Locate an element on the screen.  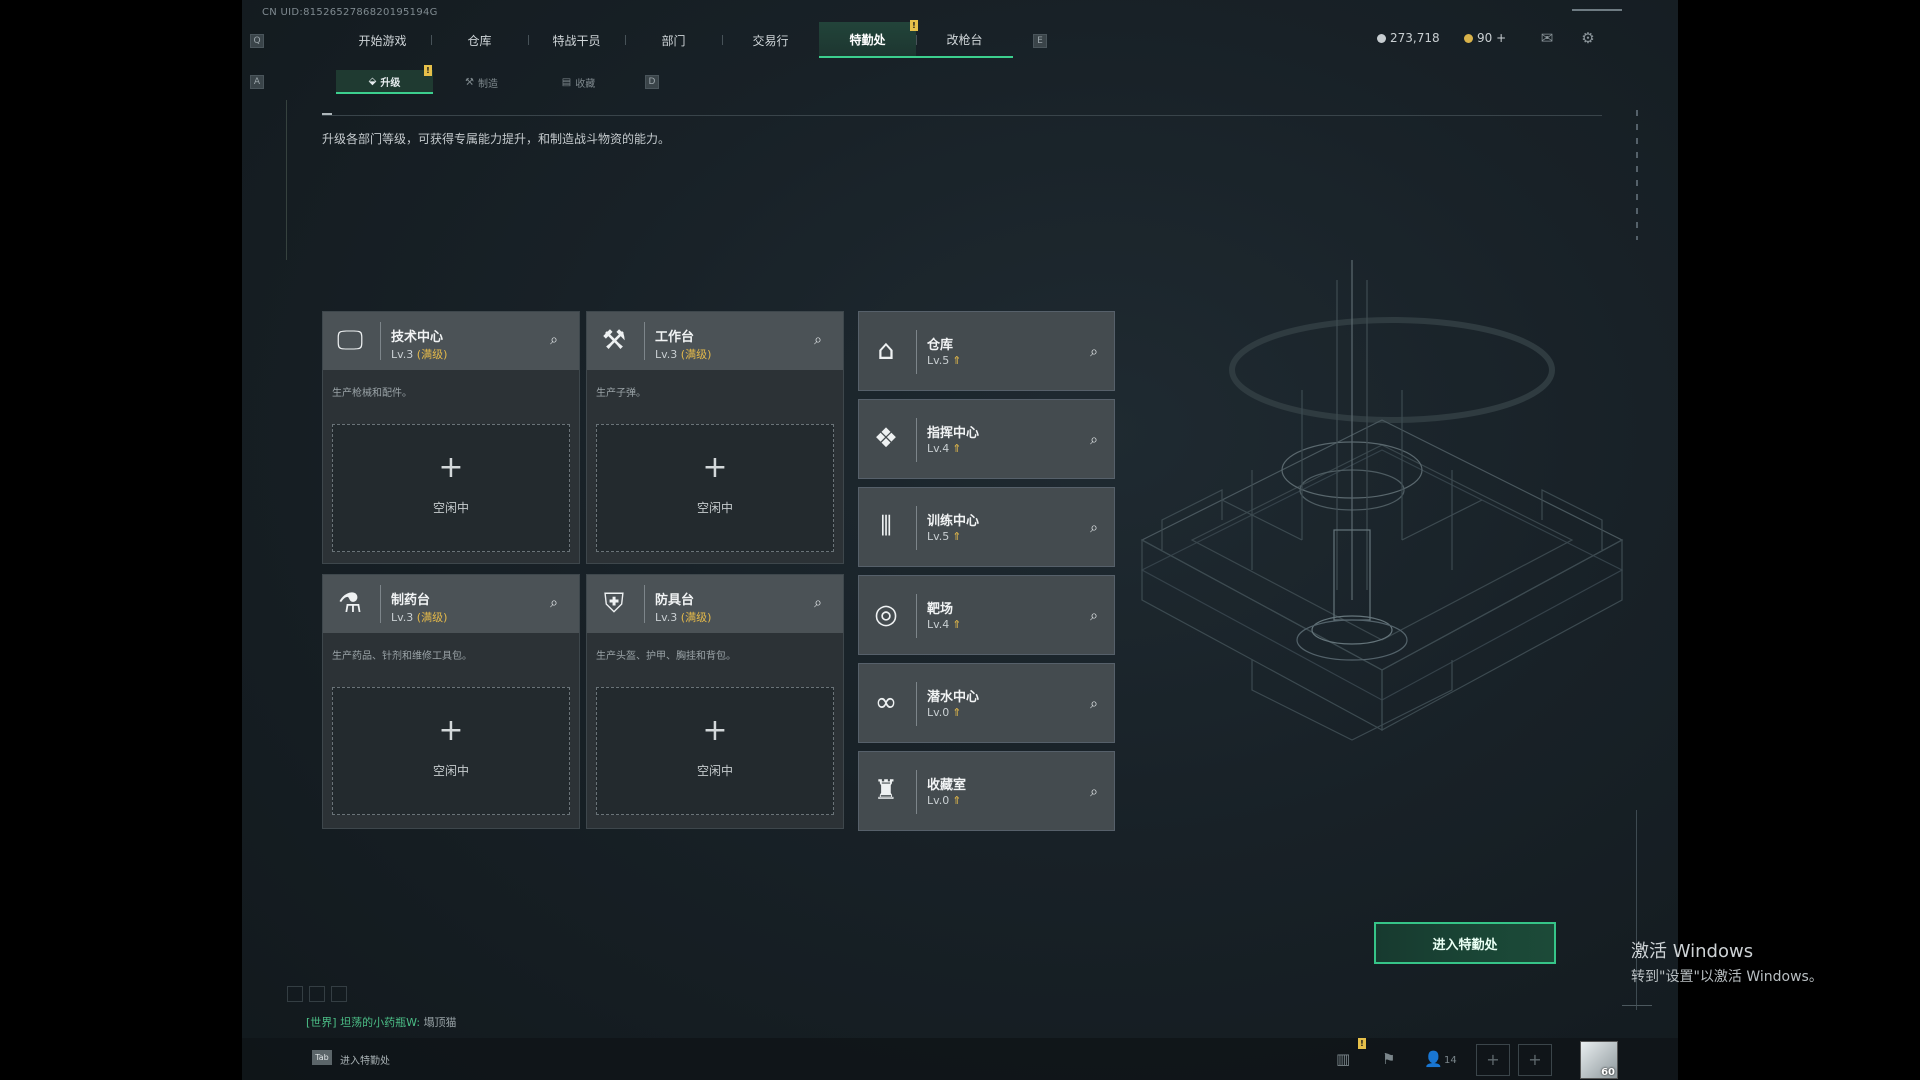
coin-icon is located at coordinates (1381, 38).